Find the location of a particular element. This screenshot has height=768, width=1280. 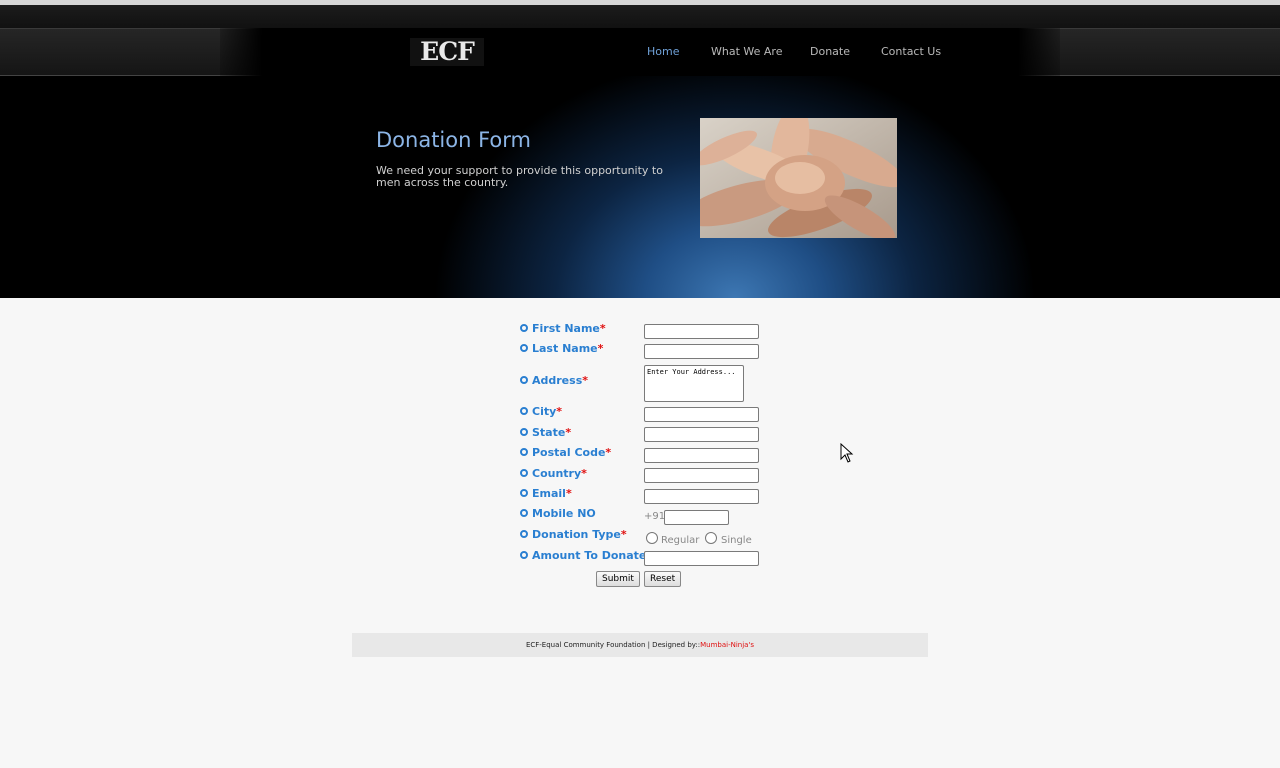

label-donation-type: Donation Type* is located at coordinates (573, 534).